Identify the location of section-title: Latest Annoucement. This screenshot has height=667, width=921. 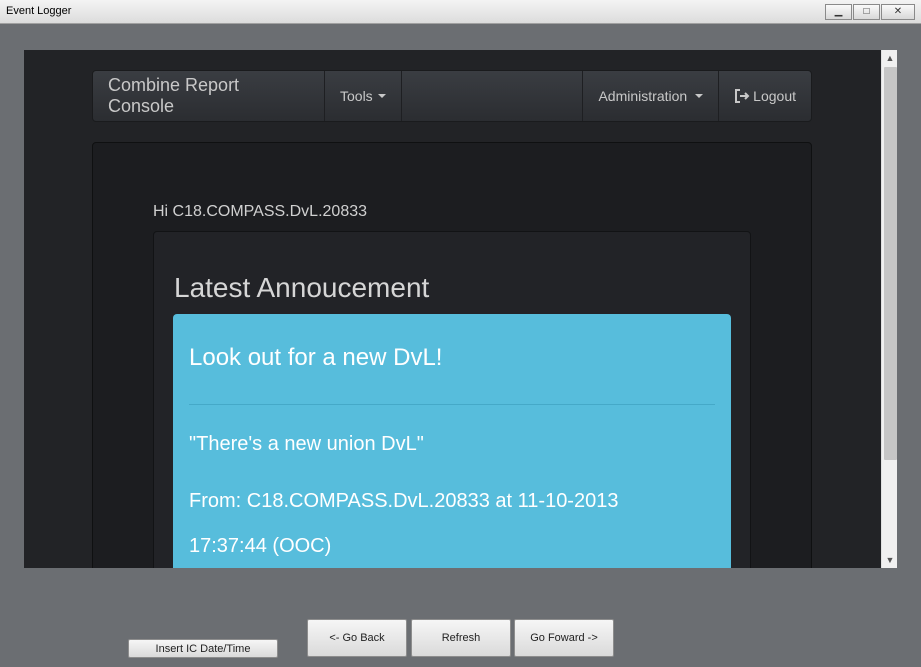
(302, 287).